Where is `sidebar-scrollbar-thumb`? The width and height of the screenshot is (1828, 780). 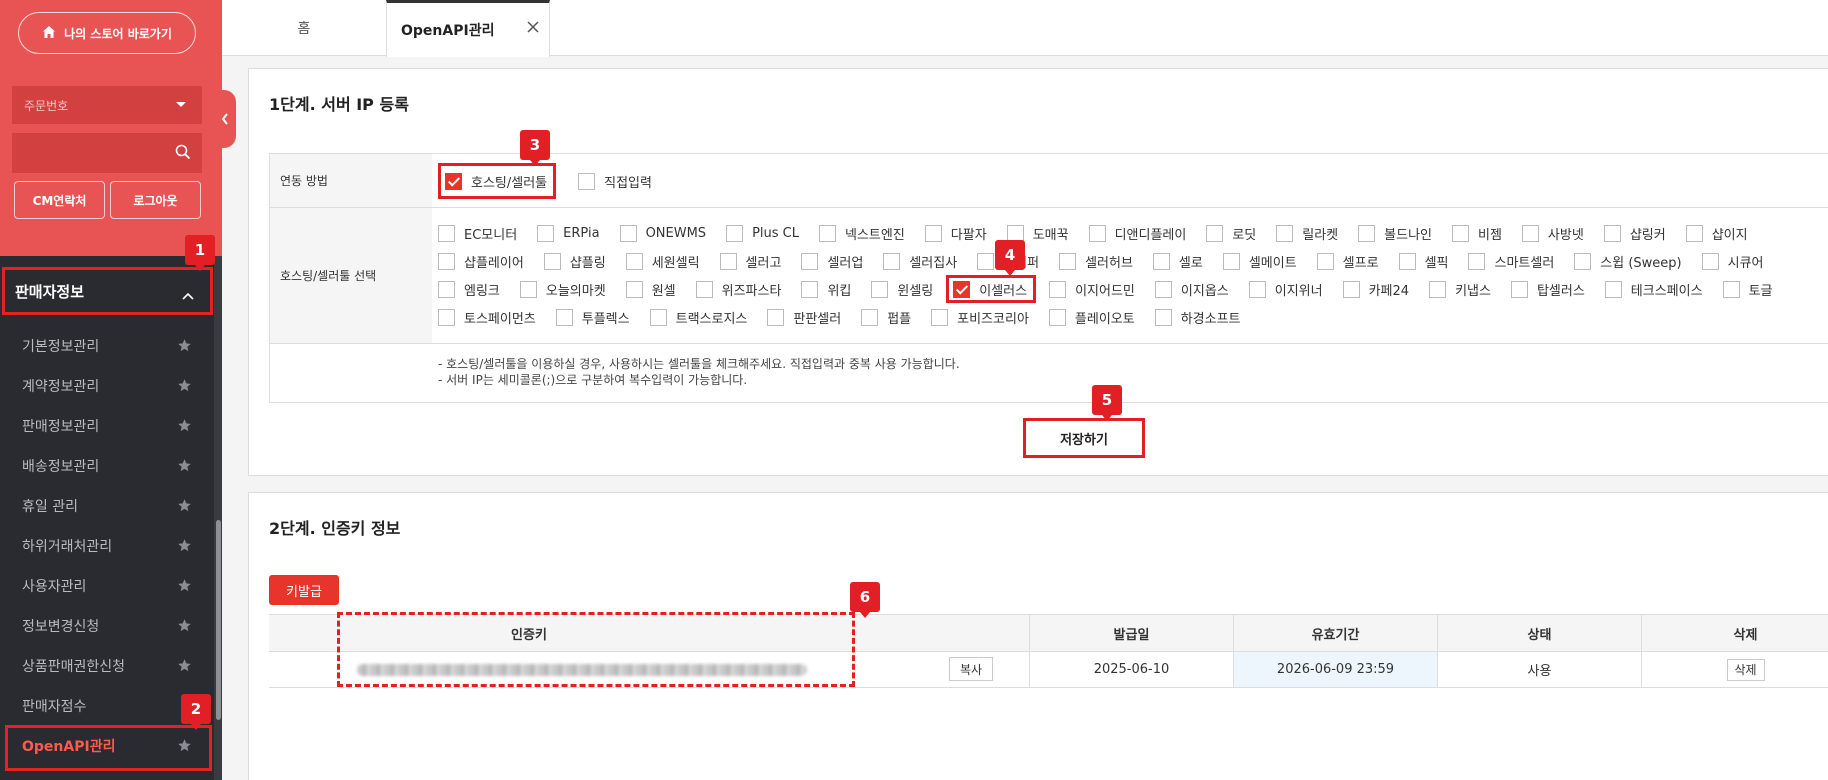
sidebar-scrollbar-thumb is located at coordinates (218, 620).